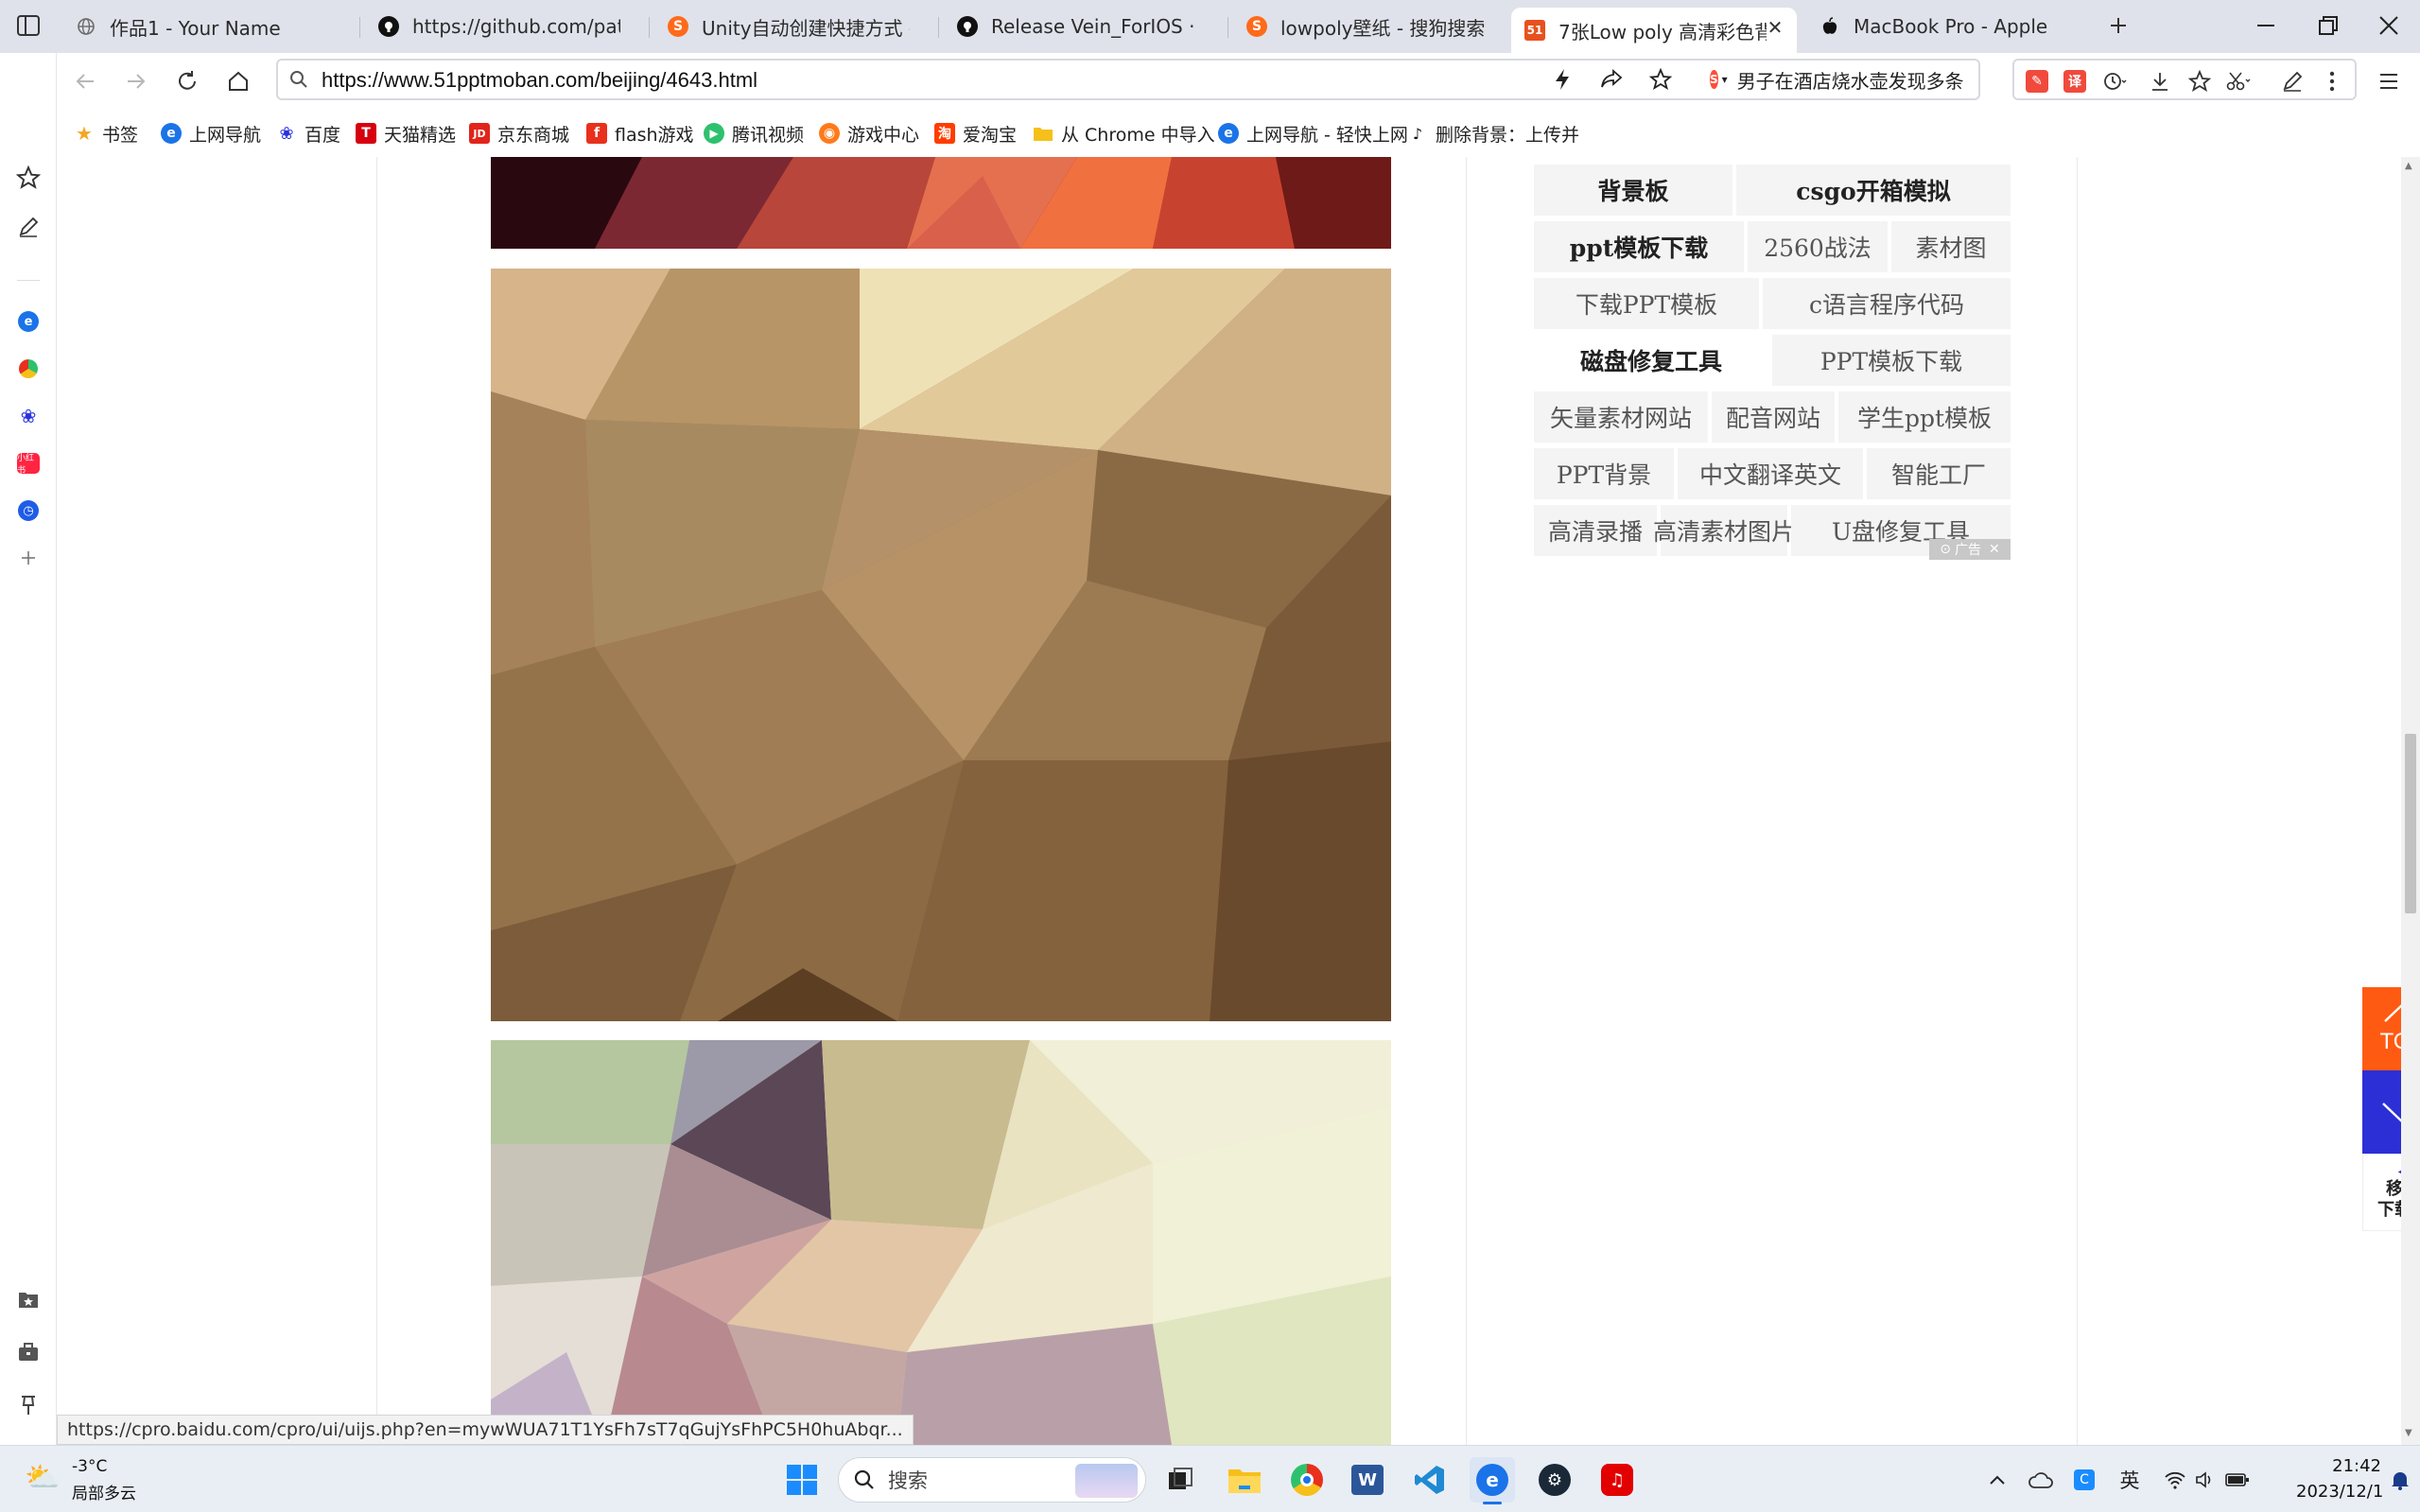 The image size is (2420, 1512). What do you see at coordinates (1307, 1480) in the screenshot?
I see `chrome-icon` at bounding box center [1307, 1480].